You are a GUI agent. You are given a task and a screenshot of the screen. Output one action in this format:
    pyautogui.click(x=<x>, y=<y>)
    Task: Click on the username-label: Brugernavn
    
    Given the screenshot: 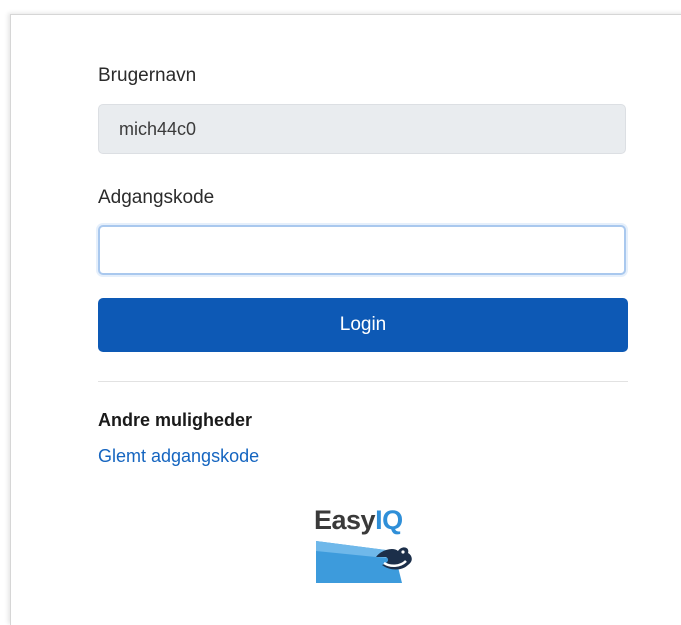 What is the action you would take?
    pyautogui.click(x=147, y=75)
    